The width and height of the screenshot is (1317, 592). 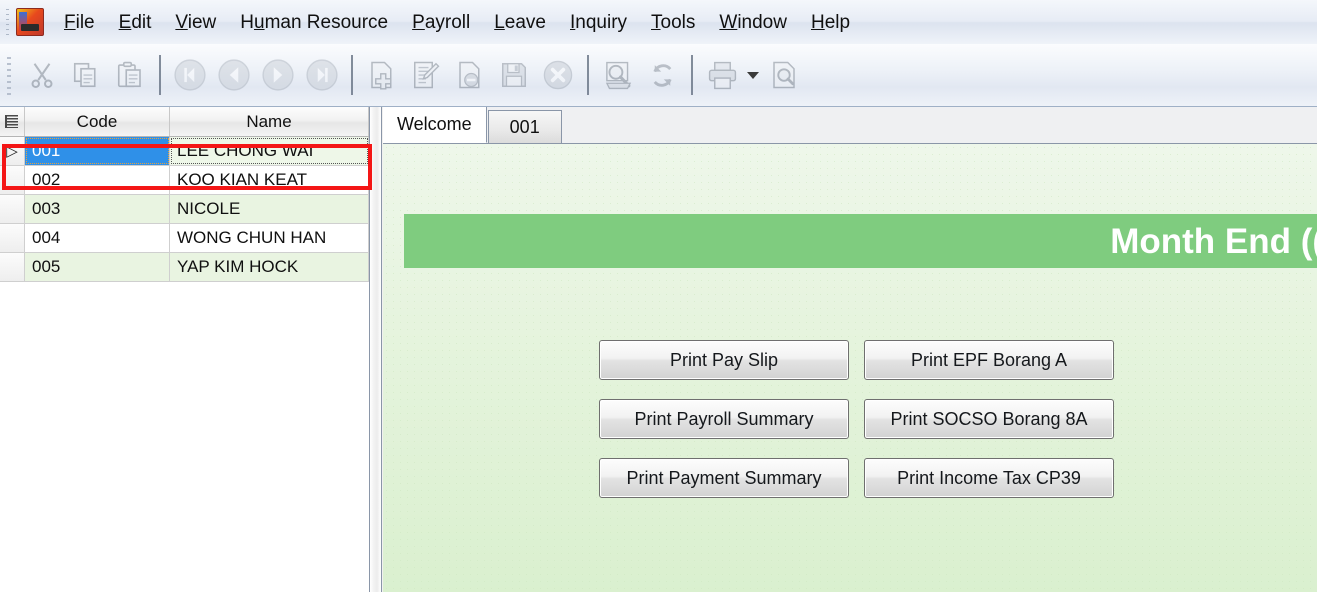 I want to click on copy-icon, so click(x=86, y=75).